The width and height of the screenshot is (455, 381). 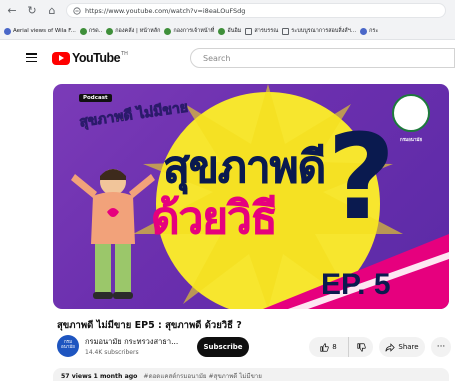 What do you see at coordinates (95, 98) in the screenshot?
I see `podcast-badge: Podcast` at bounding box center [95, 98].